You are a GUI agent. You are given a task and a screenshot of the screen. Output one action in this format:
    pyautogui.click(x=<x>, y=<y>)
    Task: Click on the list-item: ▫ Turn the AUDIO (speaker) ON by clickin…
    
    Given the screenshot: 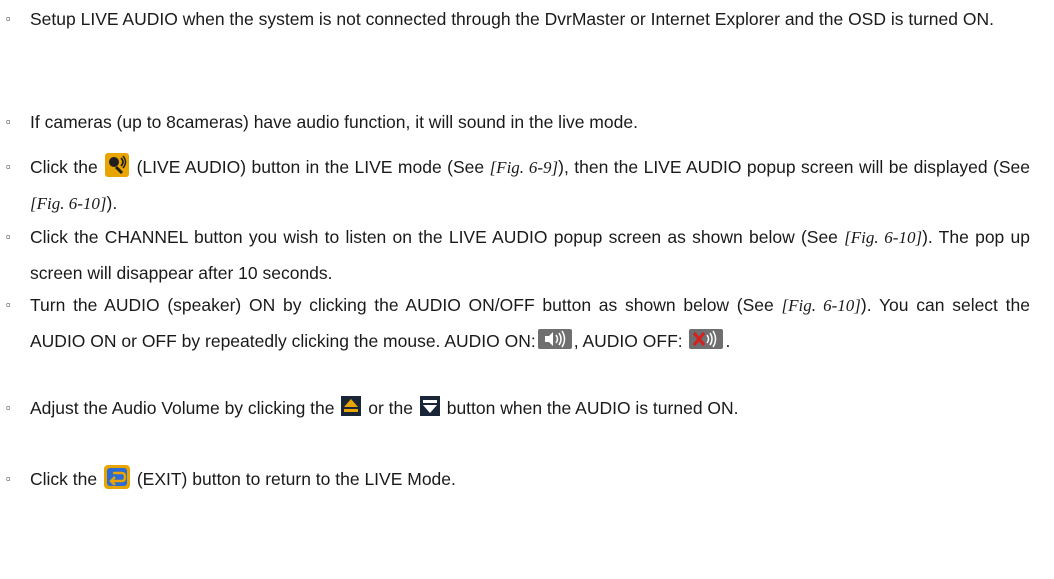 What is the action you would take?
    pyautogui.click(x=518, y=323)
    